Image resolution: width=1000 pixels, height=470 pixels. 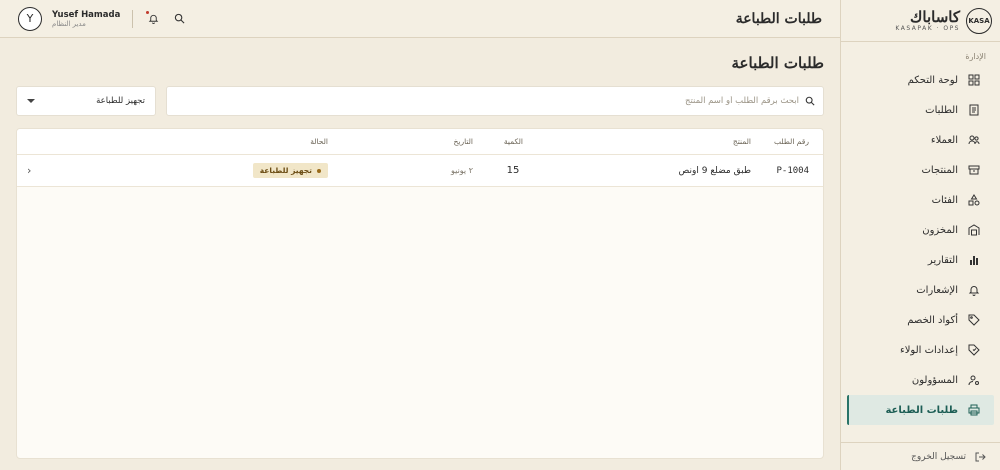 I want to click on shapes-icon, so click(x=974, y=200).